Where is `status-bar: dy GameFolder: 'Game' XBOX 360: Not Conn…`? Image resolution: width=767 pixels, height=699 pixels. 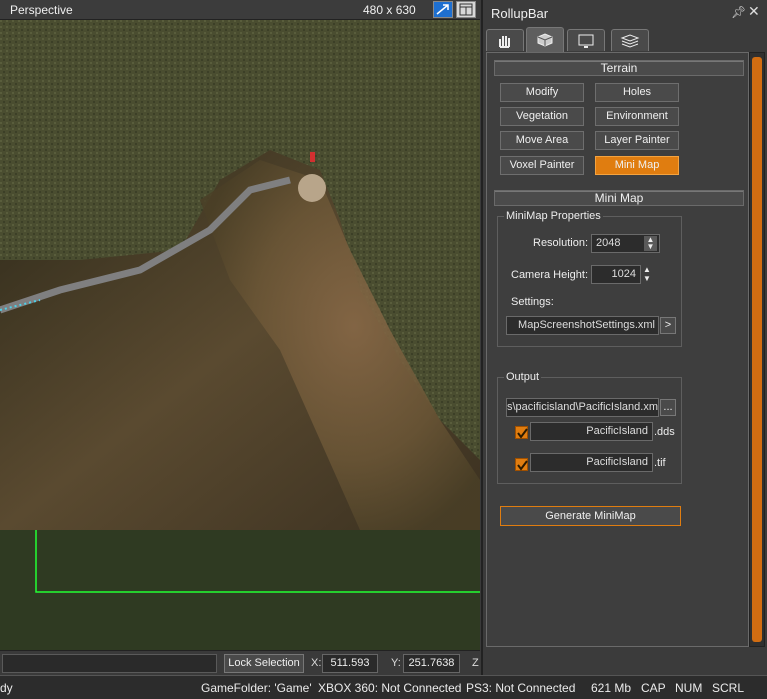 status-bar: dy GameFolder: 'Game' XBOX 360: Not Conn… is located at coordinates (383, 687).